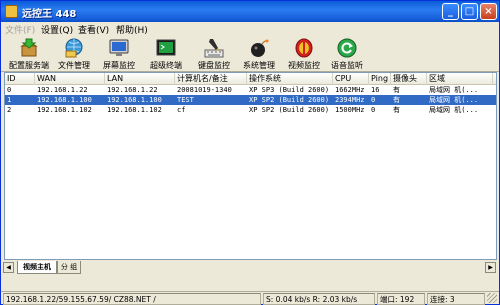 The width and height of the screenshot is (500, 305). I want to click on screen-monitor-label: 屏幕监控, so click(119, 65).